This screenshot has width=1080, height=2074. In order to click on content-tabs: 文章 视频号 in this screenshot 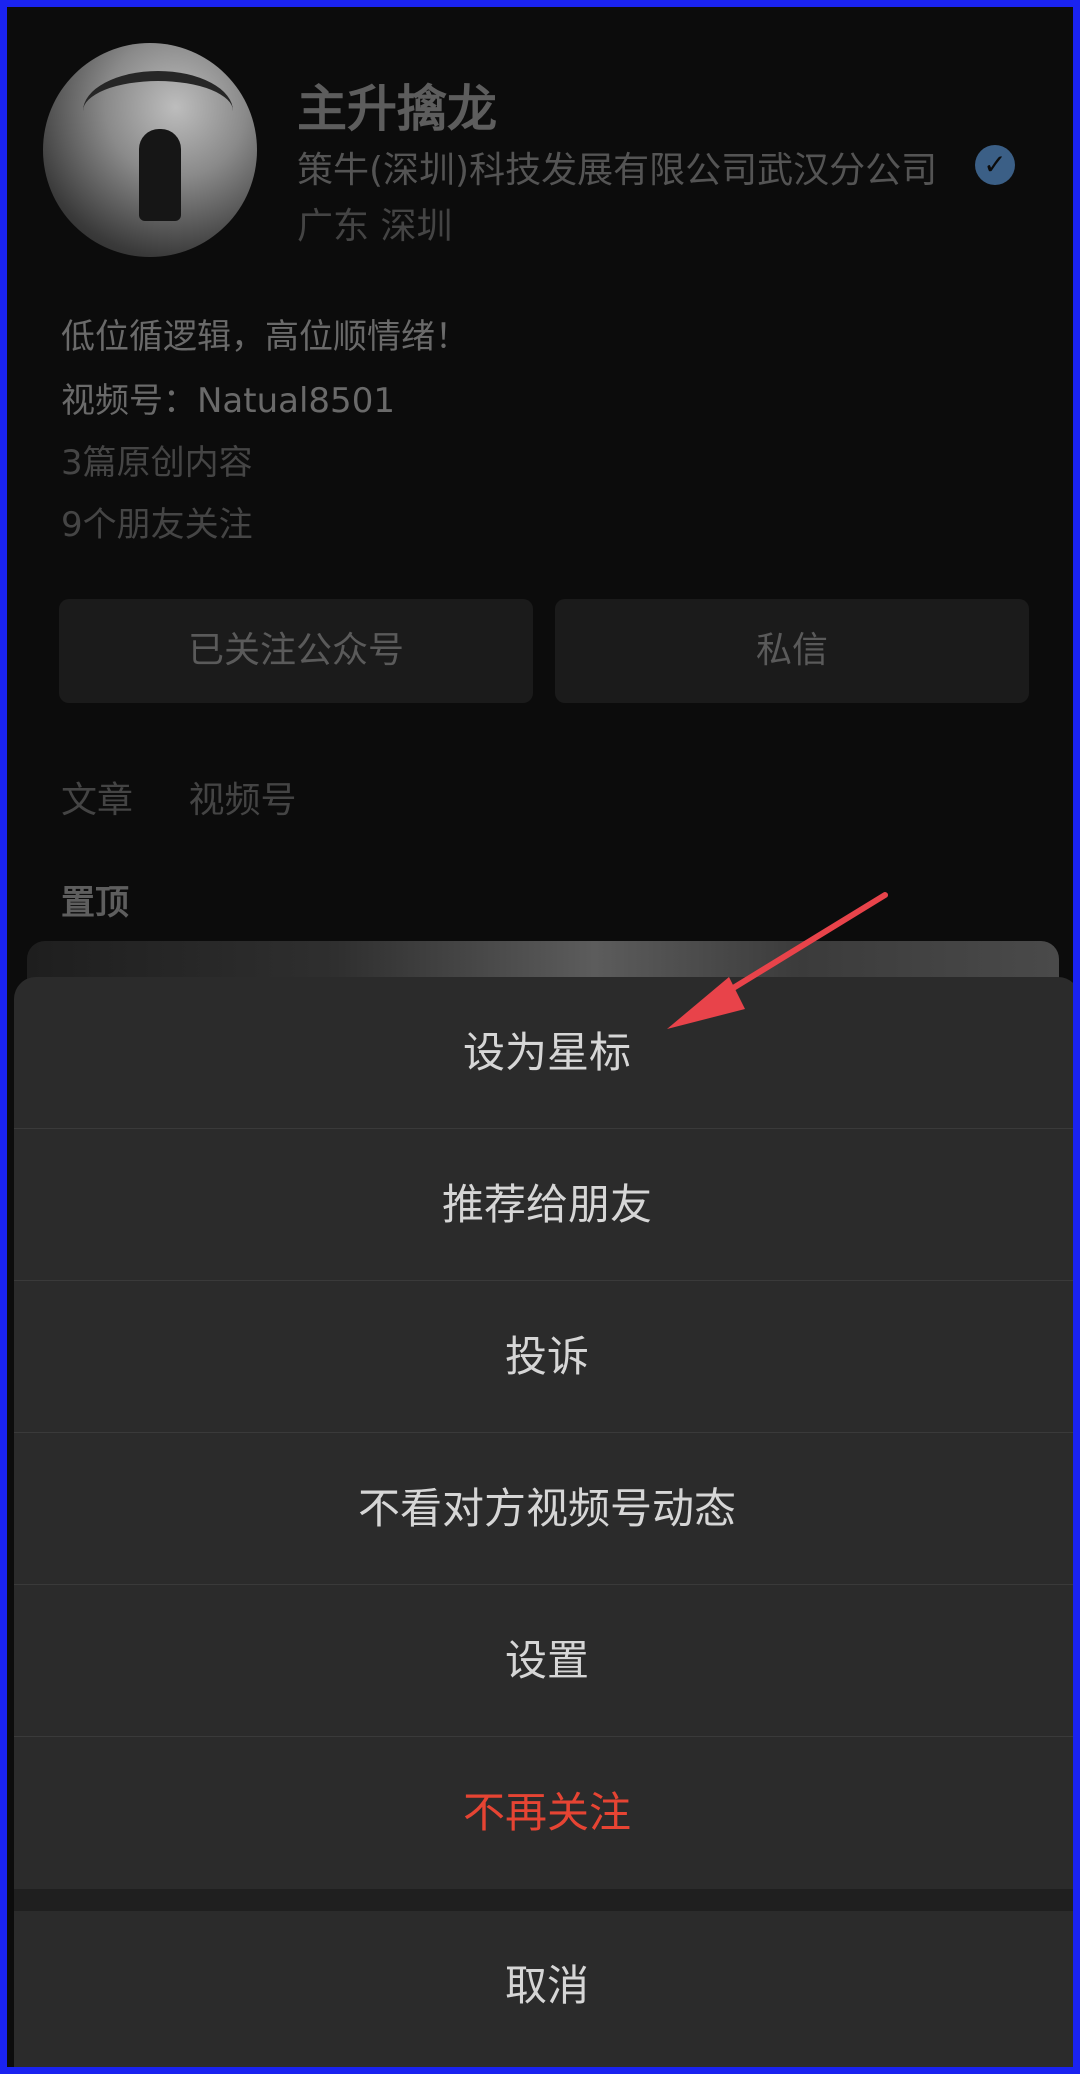, I will do `click(200, 797)`.